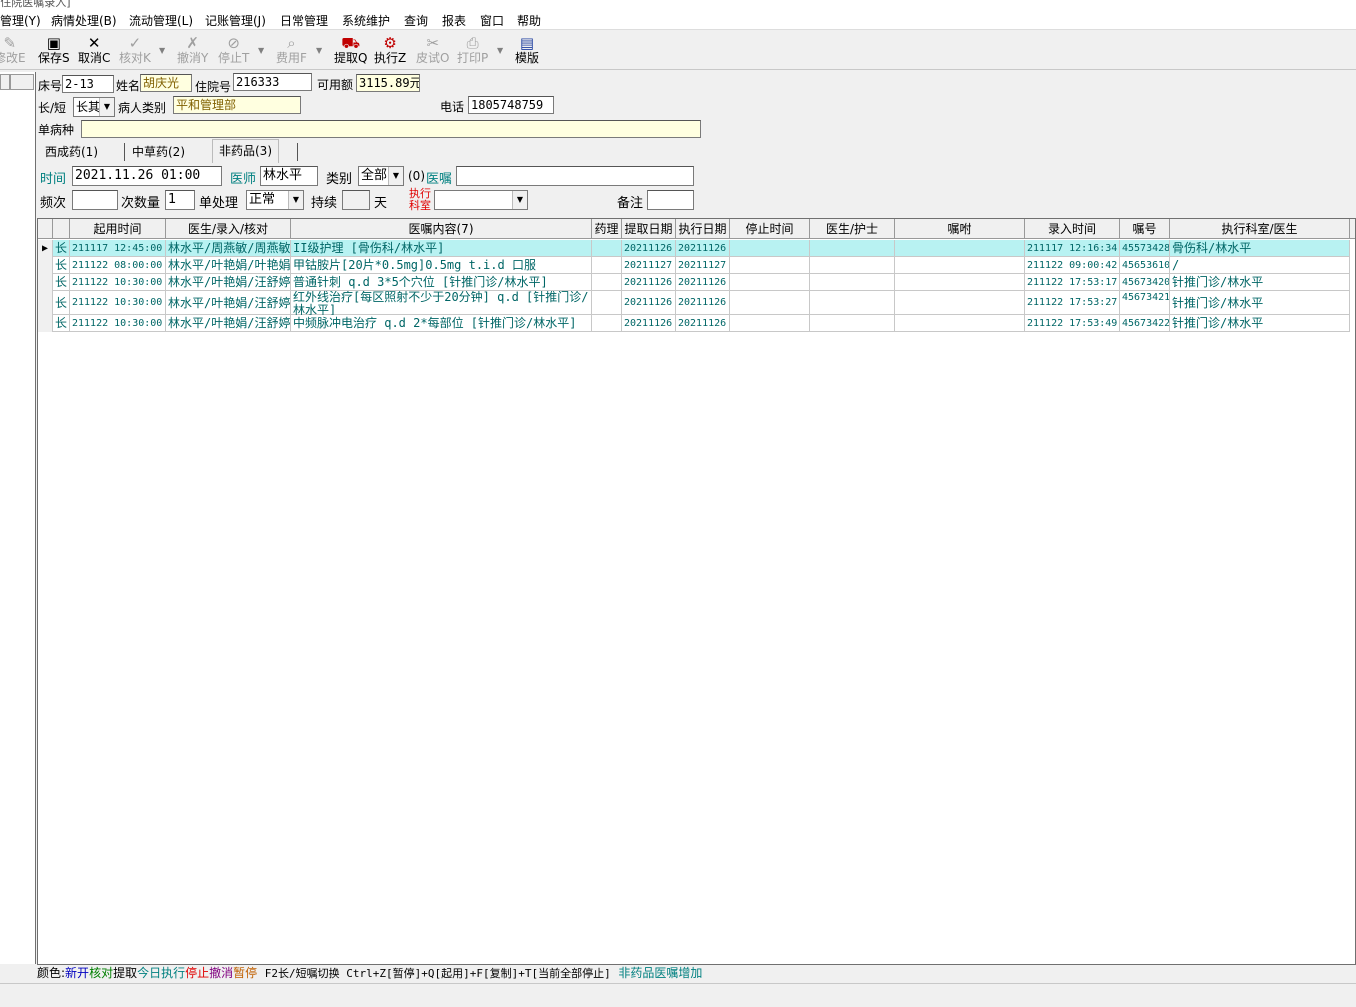 This screenshot has width=1356, height=1007. I want to click on column-header-marker, so click(45, 229).